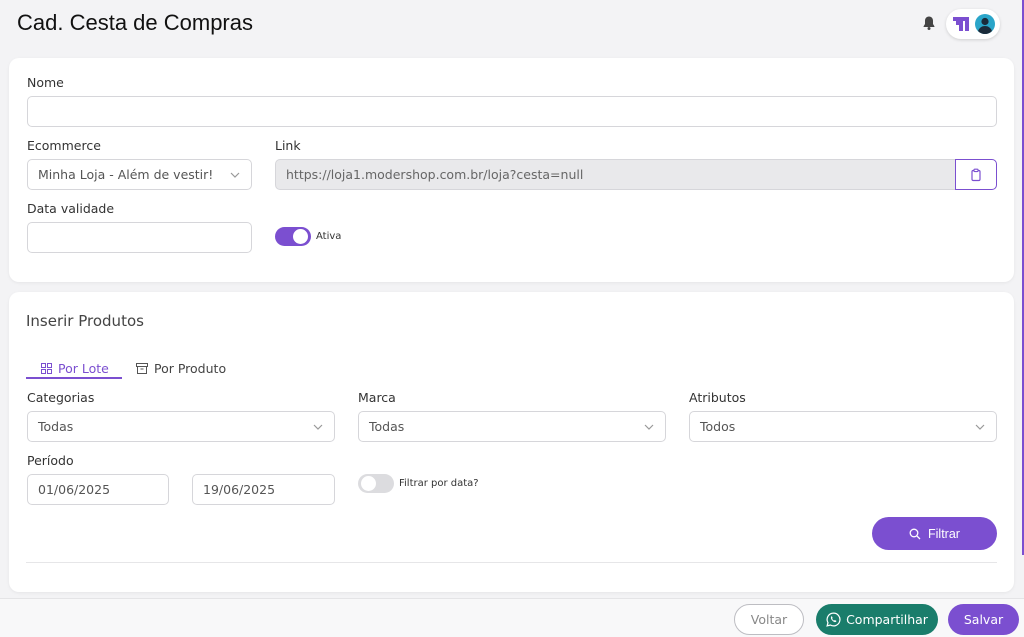  What do you see at coordinates (512, 25) in the screenshot?
I see `page-header: Cad. Cesta de Compras` at bounding box center [512, 25].